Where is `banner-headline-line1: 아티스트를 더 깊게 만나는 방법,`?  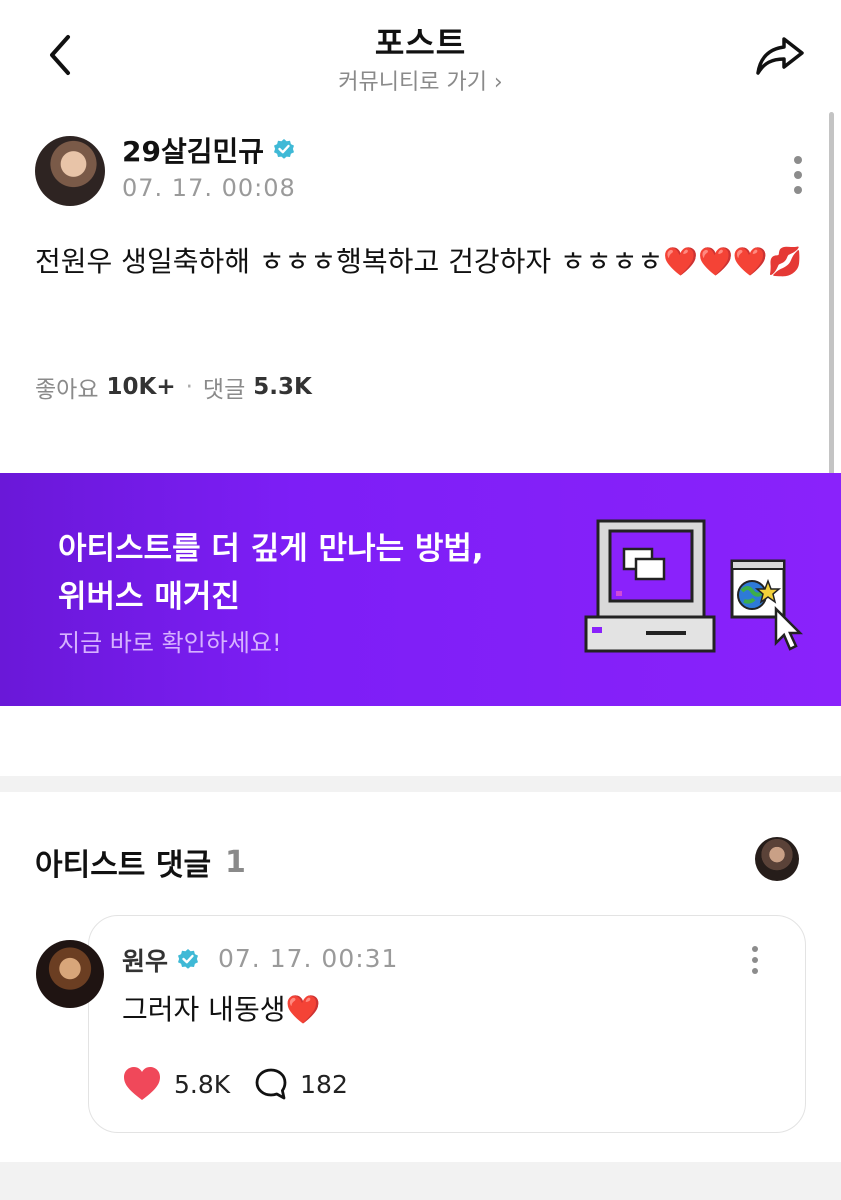
banner-headline-line1: 아티스트를 더 깊게 만나는 방법, is located at coordinates (271, 549).